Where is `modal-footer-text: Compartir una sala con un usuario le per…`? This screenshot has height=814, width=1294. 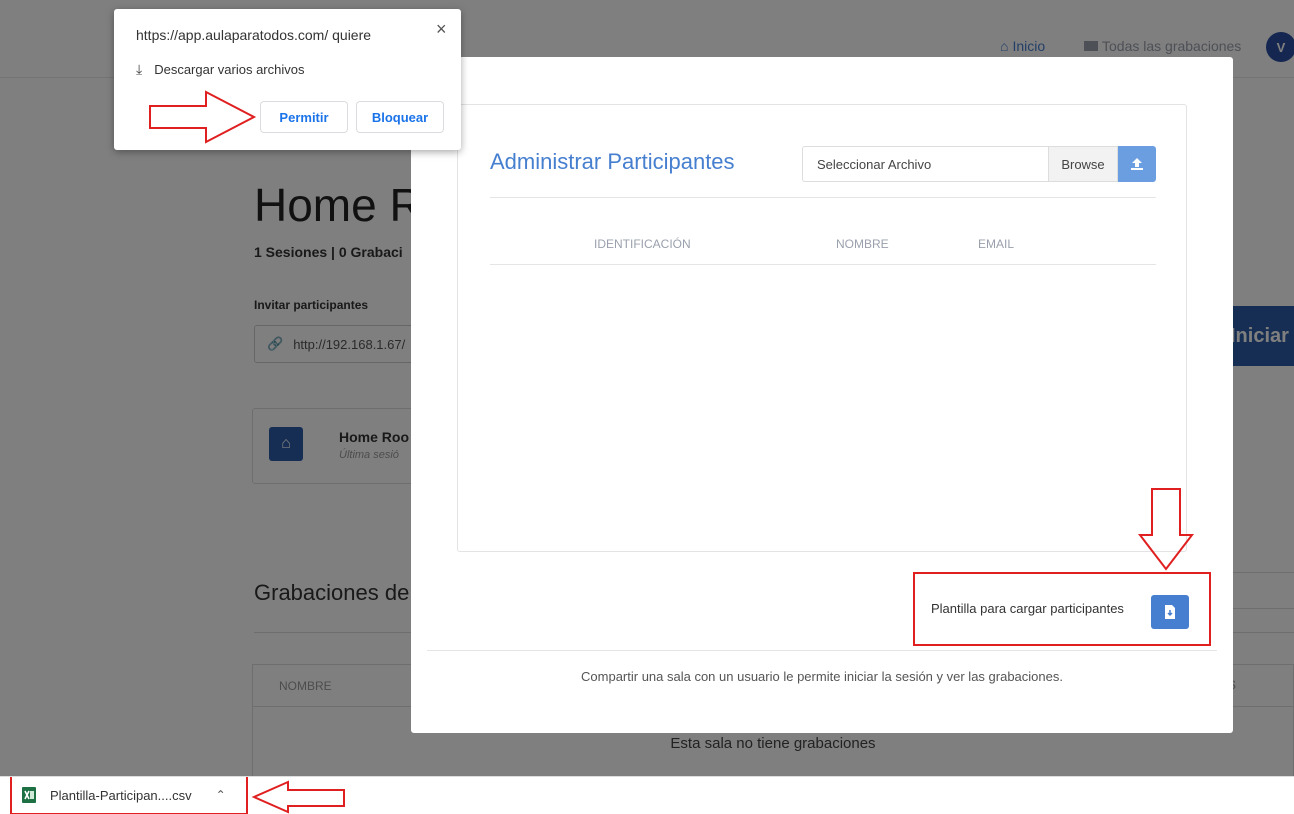 modal-footer-text: Compartir una sala con un usuario le per… is located at coordinates (822, 676).